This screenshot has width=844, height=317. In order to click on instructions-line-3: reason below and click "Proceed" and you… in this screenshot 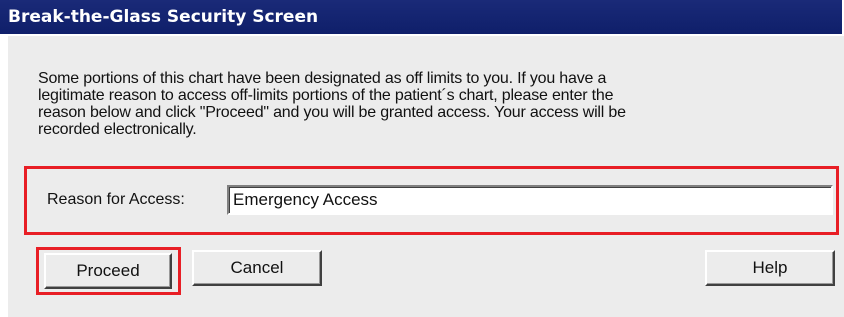, I will do `click(332, 112)`.